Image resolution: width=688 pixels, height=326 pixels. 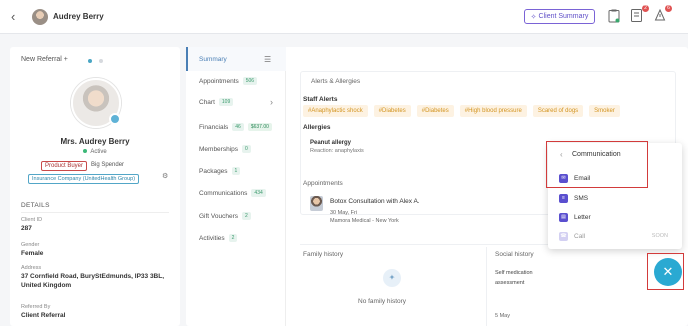 What do you see at coordinates (645, 8) in the screenshot?
I see `notes-badge: 2` at bounding box center [645, 8].